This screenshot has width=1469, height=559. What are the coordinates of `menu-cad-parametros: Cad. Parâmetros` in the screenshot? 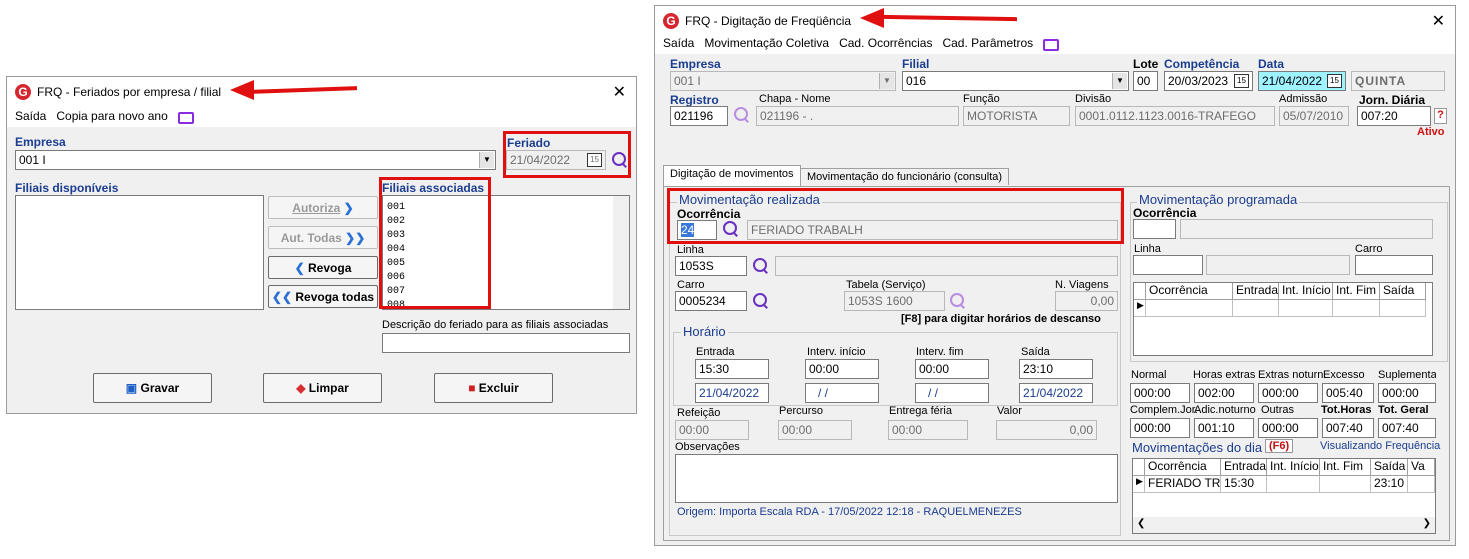 It's located at (987, 43).